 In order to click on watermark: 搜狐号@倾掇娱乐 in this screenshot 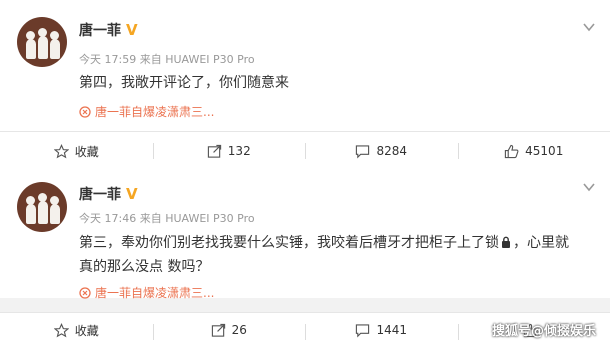, I will do `click(544, 329)`.